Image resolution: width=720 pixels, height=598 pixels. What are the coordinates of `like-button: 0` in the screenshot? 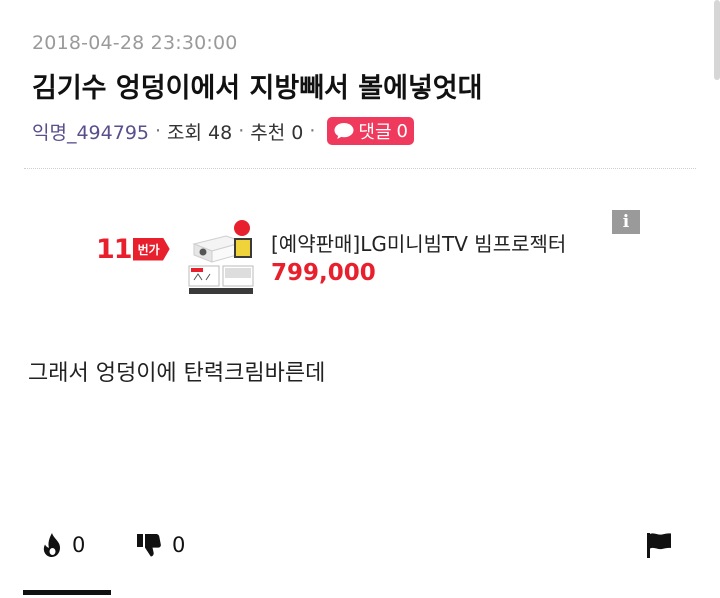 It's located at (63, 545).